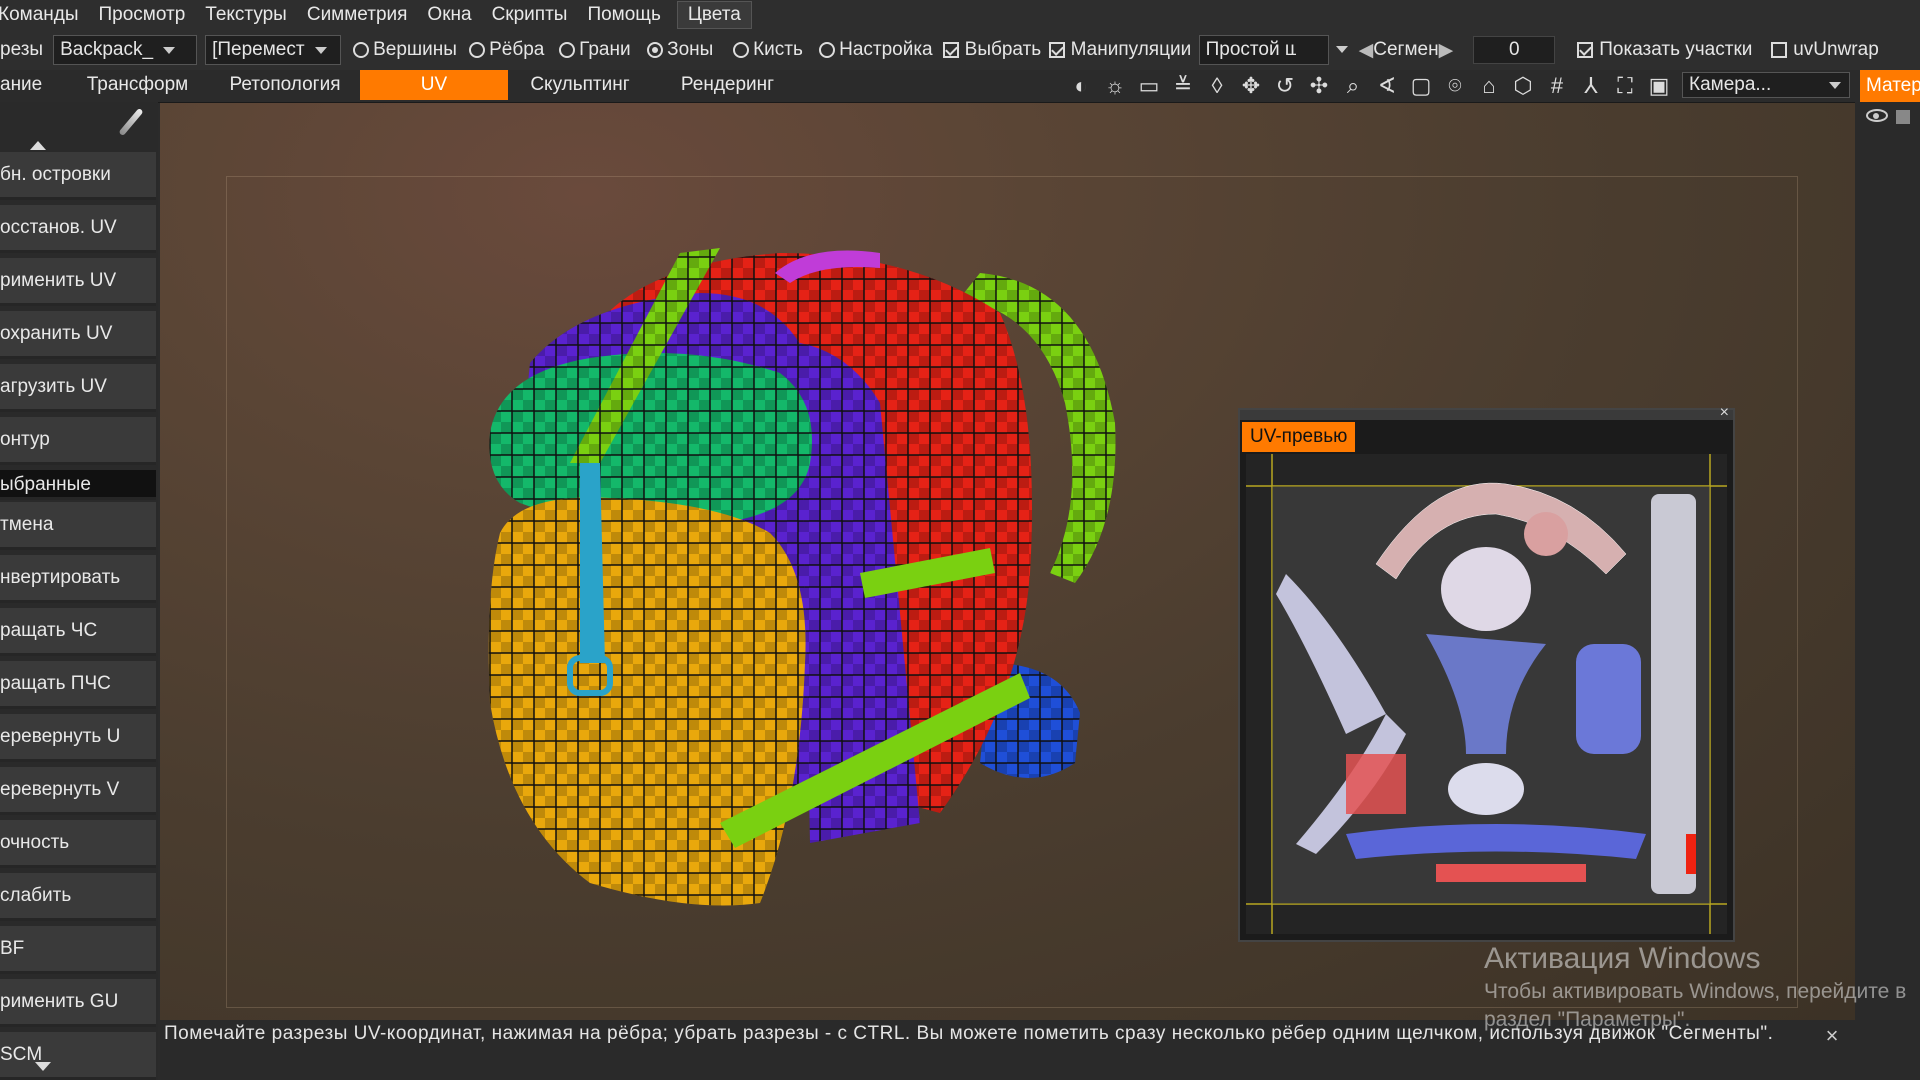 The height and width of the screenshot is (1080, 1920). I want to click on tab-uv: UV, so click(434, 85).